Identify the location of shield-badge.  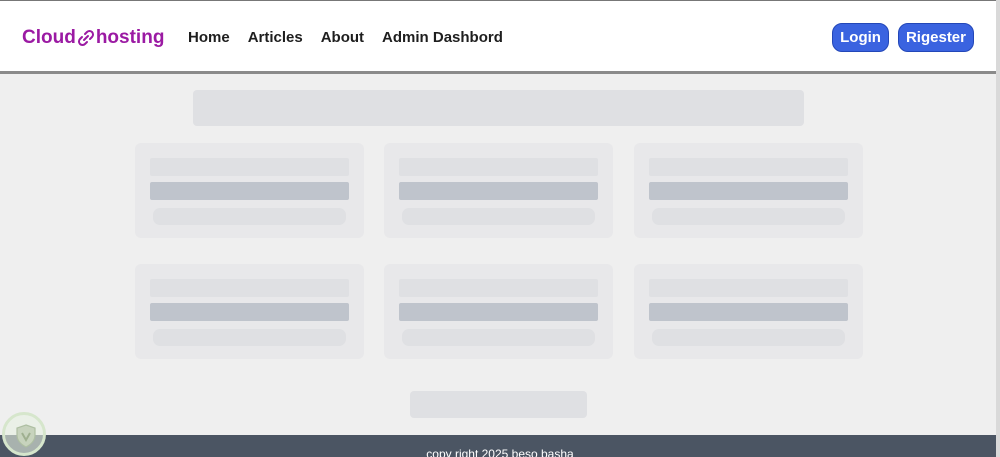
(24, 434).